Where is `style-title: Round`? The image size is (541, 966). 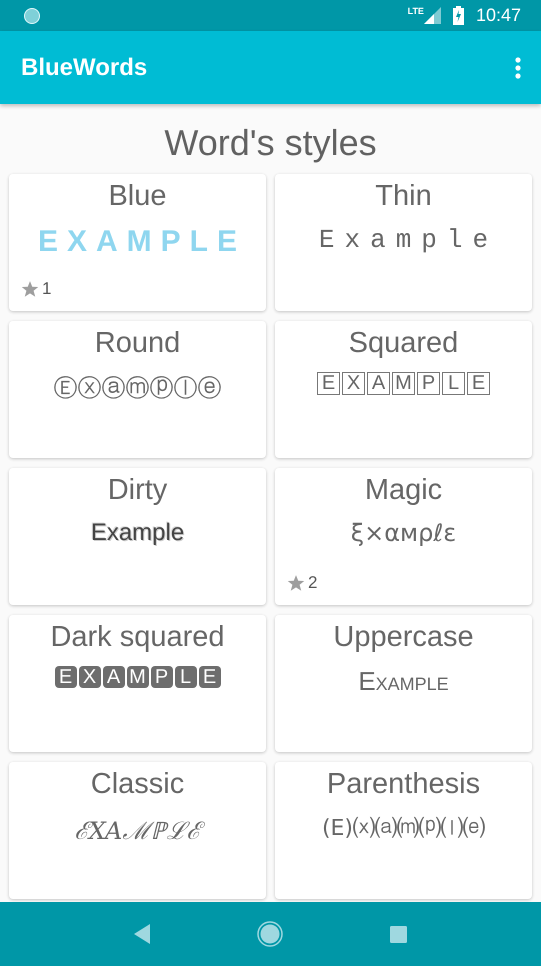
style-title: Round is located at coordinates (137, 343).